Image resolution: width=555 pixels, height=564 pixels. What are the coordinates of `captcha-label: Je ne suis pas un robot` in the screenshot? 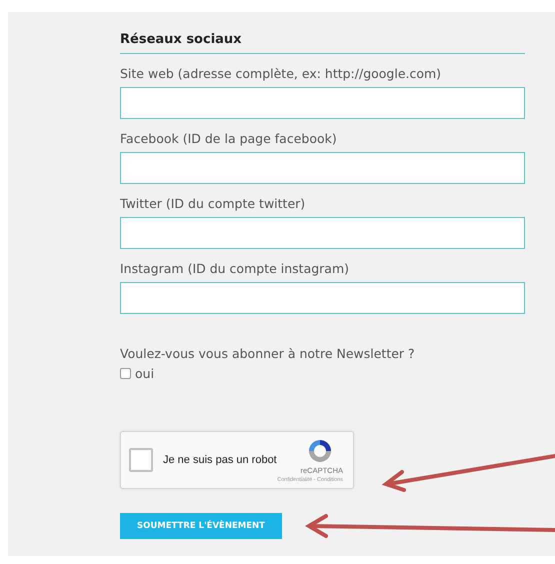 It's located at (220, 460).